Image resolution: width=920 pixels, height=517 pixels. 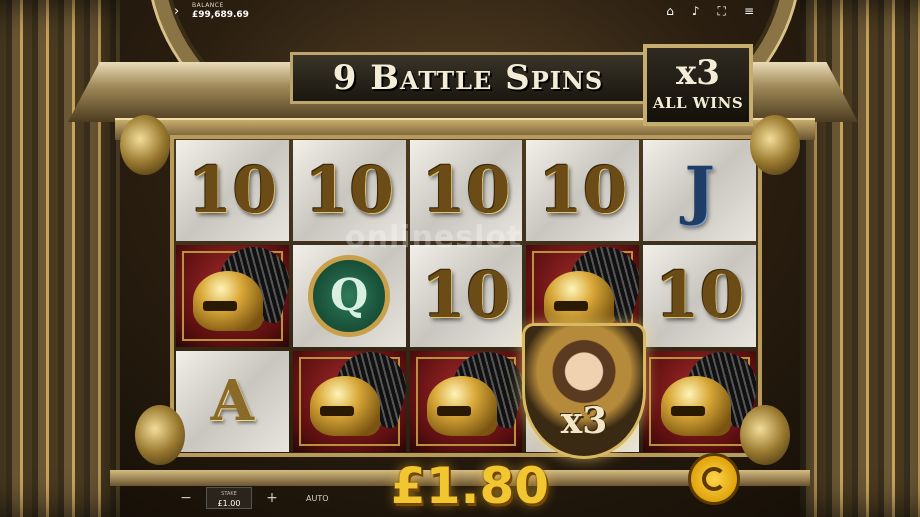 I want to click on wild-multiplier: x3, so click(x=584, y=421).